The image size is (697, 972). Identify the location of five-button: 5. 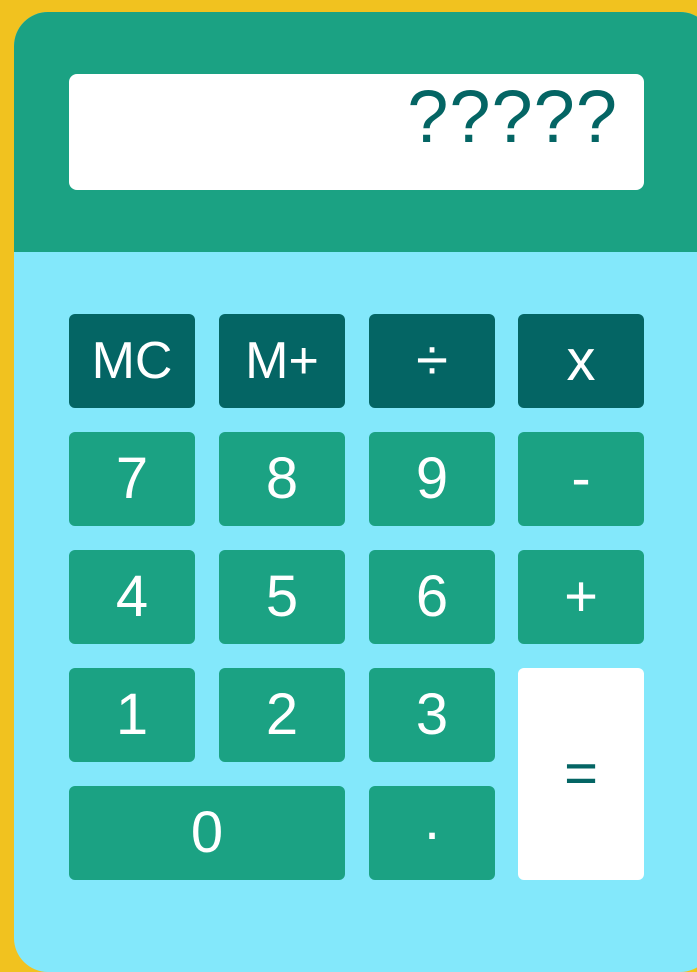
(282, 597).